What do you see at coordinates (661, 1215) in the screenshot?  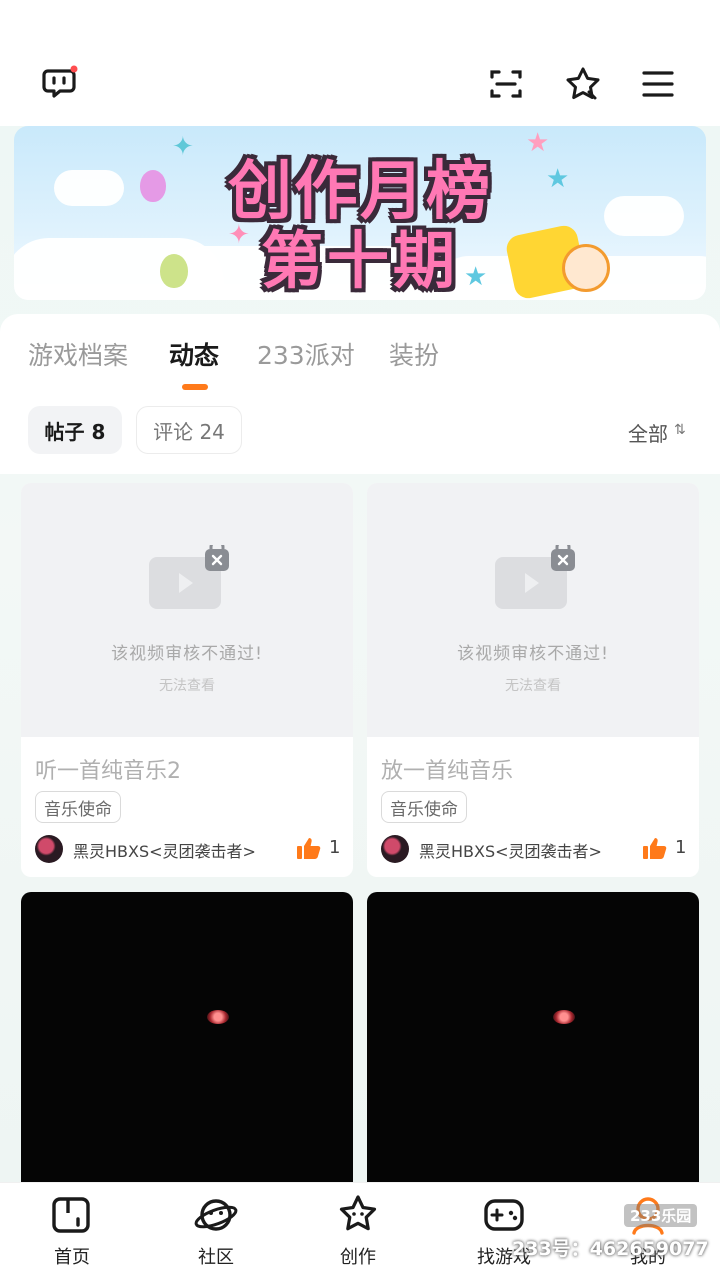 I see `watermark-logo: 233乐园` at bounding box center [661, 1215].